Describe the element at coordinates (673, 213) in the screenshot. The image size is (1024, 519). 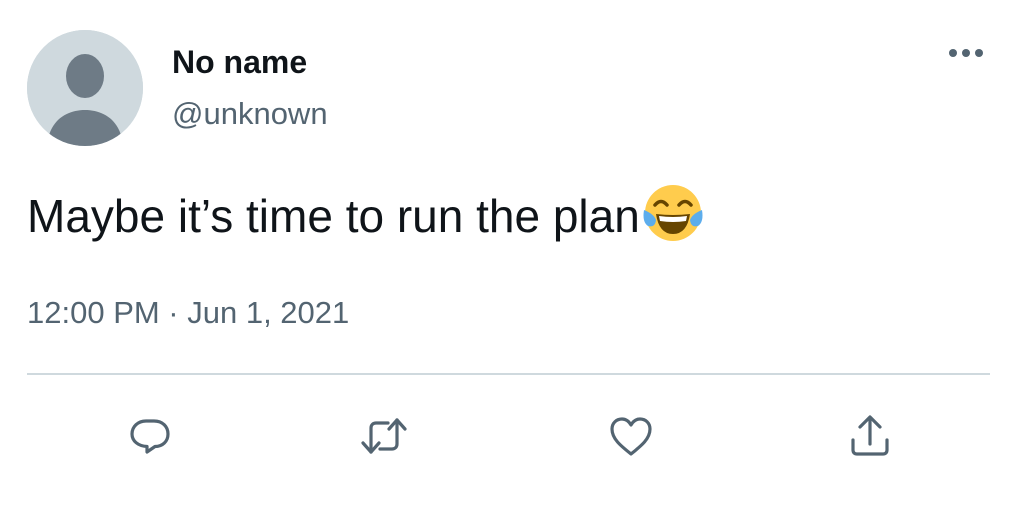
I see `face-with-tears-of-joy-emoji` at that location.